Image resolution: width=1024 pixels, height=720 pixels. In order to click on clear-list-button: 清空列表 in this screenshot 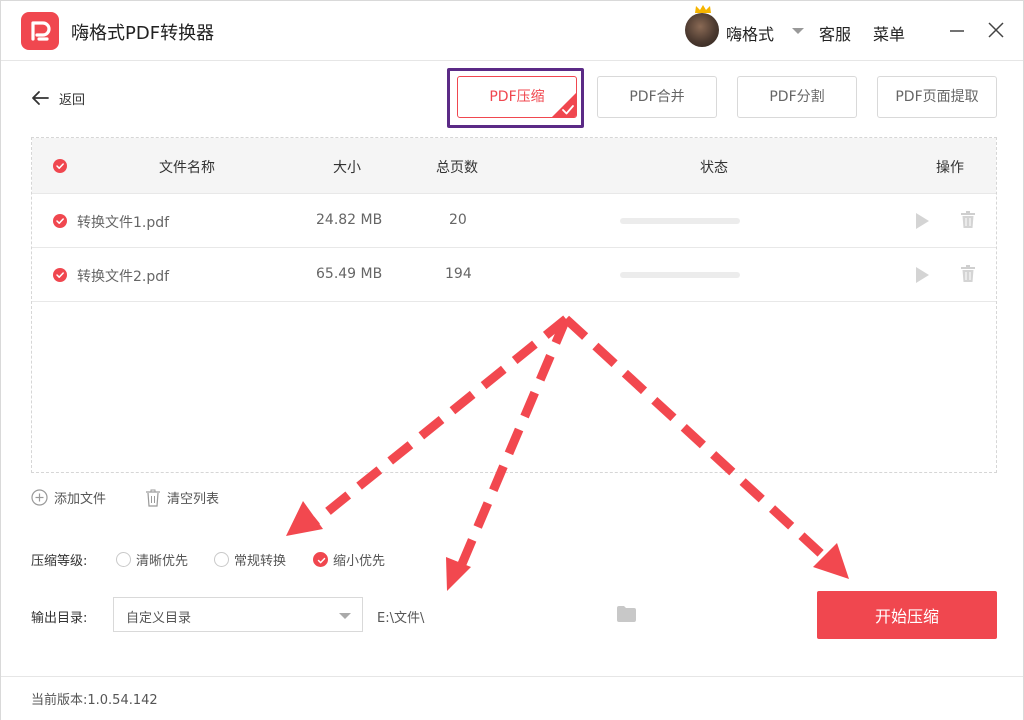, I will do `click(182, 497)`.